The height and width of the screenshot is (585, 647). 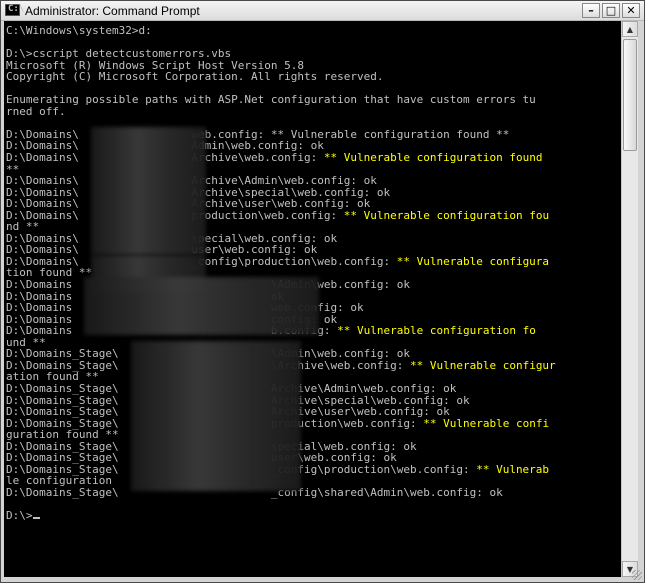 What do you see at coordinates (281, 249) in the screenshot?
I see `console-line: D:\Domains\ user\web.config: ok` at bounding box center [281, 249].